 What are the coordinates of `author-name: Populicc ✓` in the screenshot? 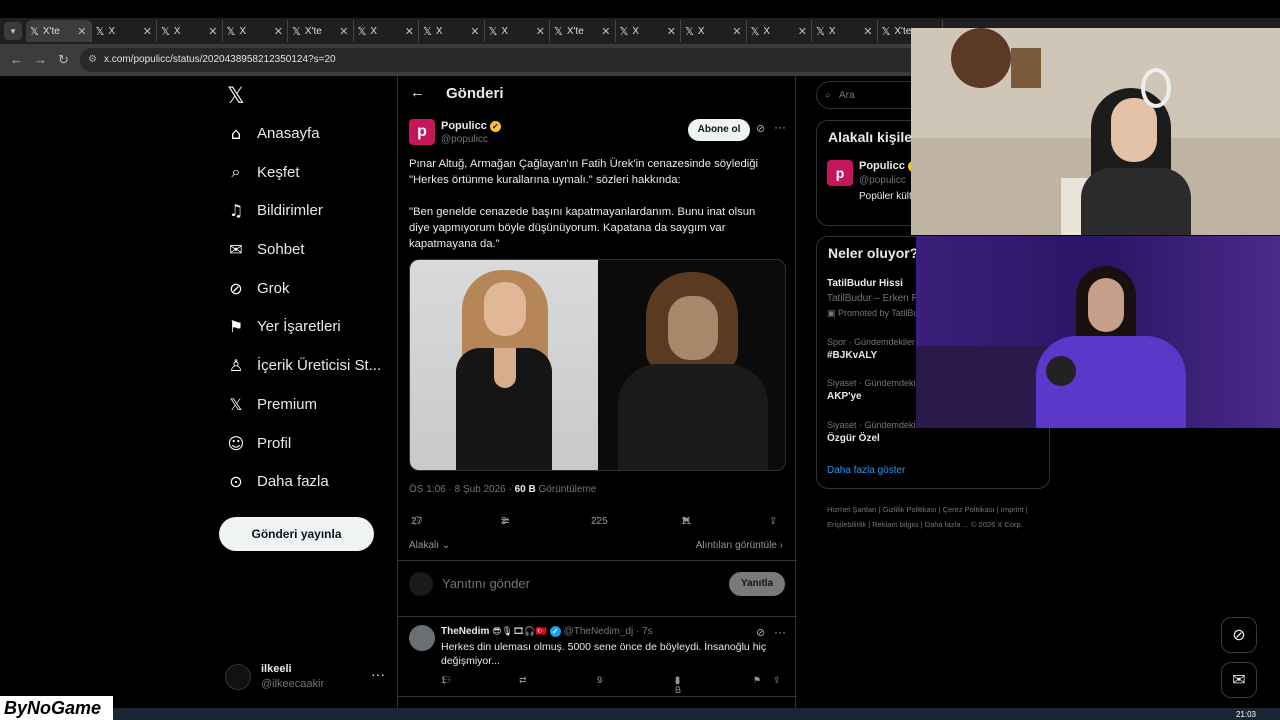 It's located at (471, 126).